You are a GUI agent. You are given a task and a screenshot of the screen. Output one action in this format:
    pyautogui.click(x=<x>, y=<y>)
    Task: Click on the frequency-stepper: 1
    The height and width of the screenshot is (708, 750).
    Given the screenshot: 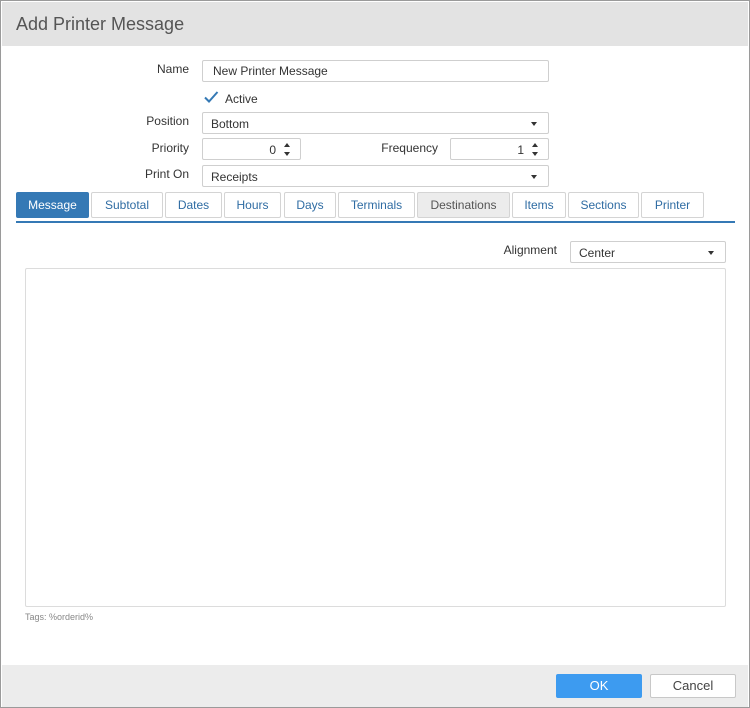 What is the action you would take?
    pyautogui.click(x=499, y=149)
    